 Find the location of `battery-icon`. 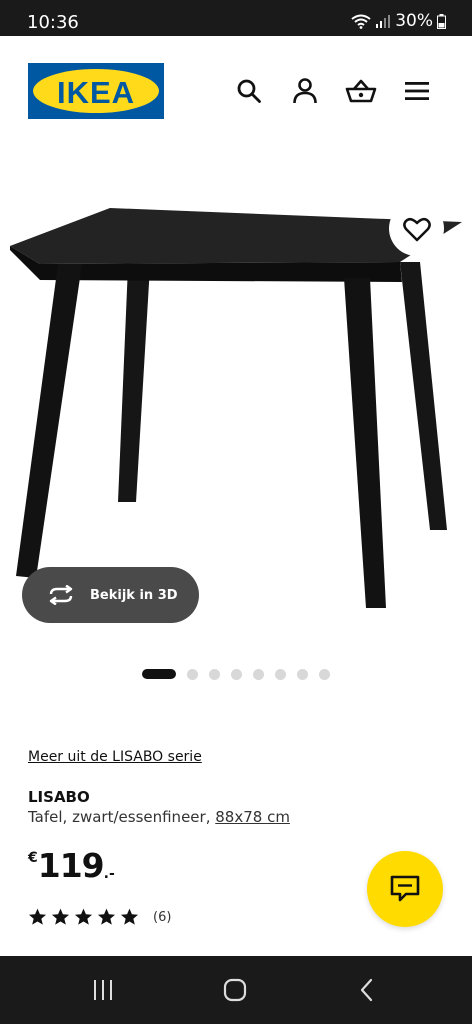

battery-icon is located at coordinates (441, 21).